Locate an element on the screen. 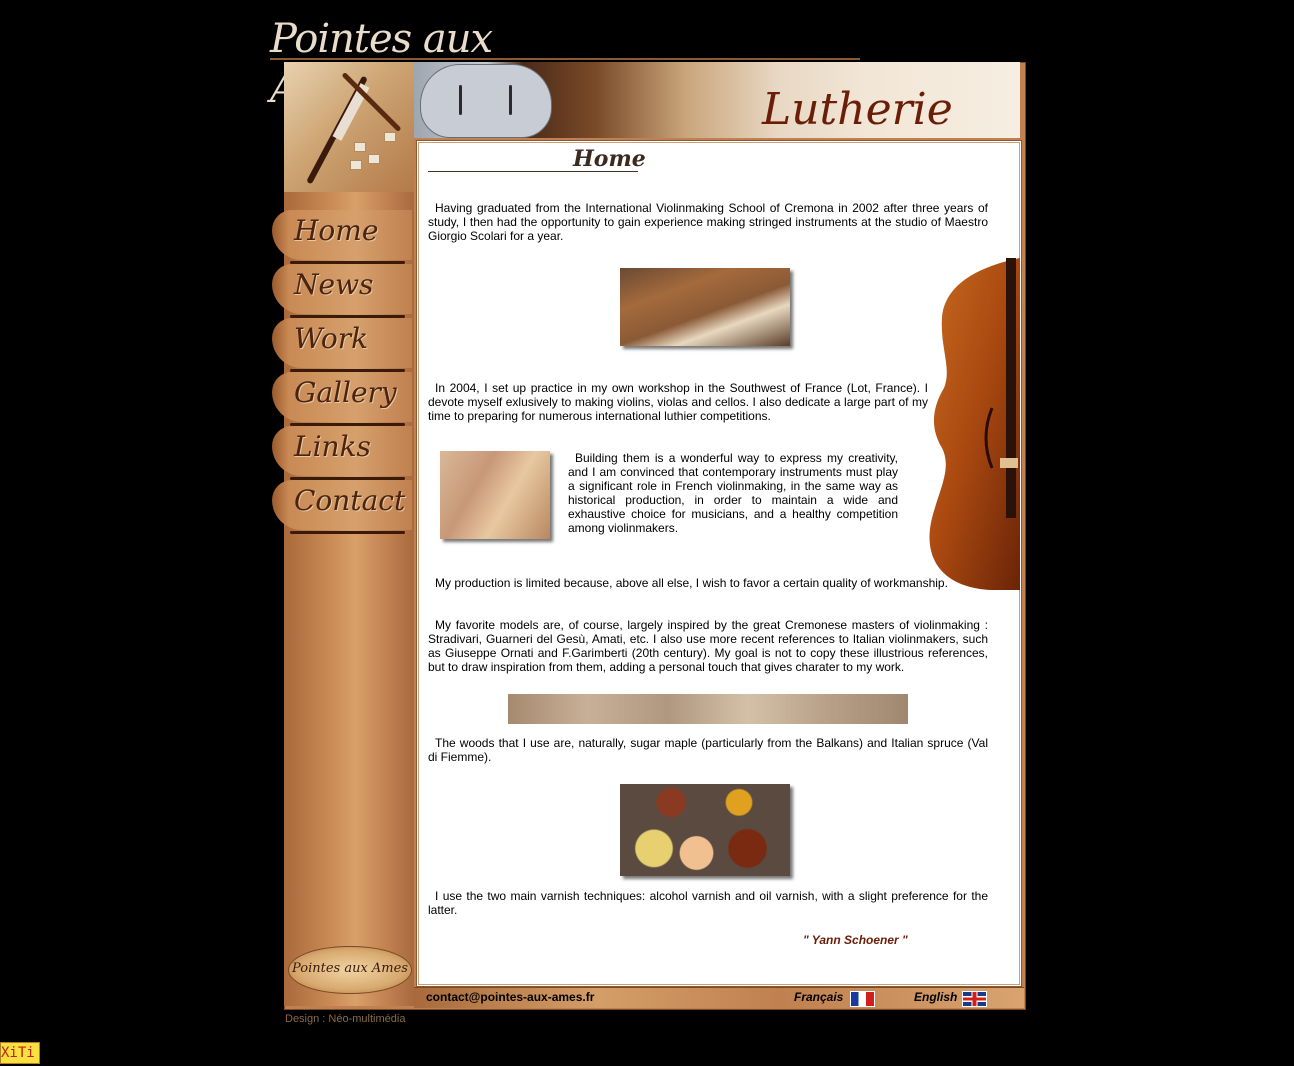  bottom-logo: Pointes aux Ames is located at coordinates (350, 970).